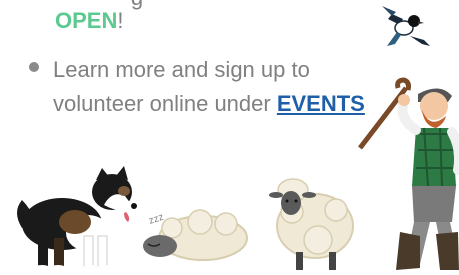 The width and height of the screenshot is (459, 275). What do you see at coordinates (406, 26) in the screenshot?
I see `magpie-icon` at bounding box center [406, 26].